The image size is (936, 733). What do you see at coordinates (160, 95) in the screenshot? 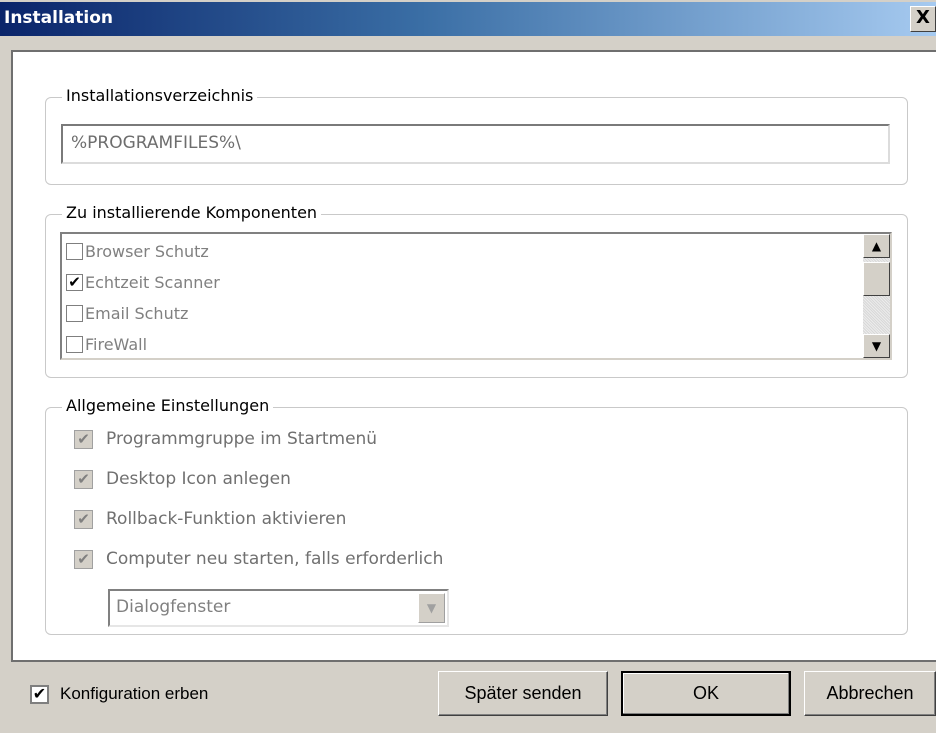
I see `install-dir-legend: Installationsverzeichnis` at bounding box center [160, 95].